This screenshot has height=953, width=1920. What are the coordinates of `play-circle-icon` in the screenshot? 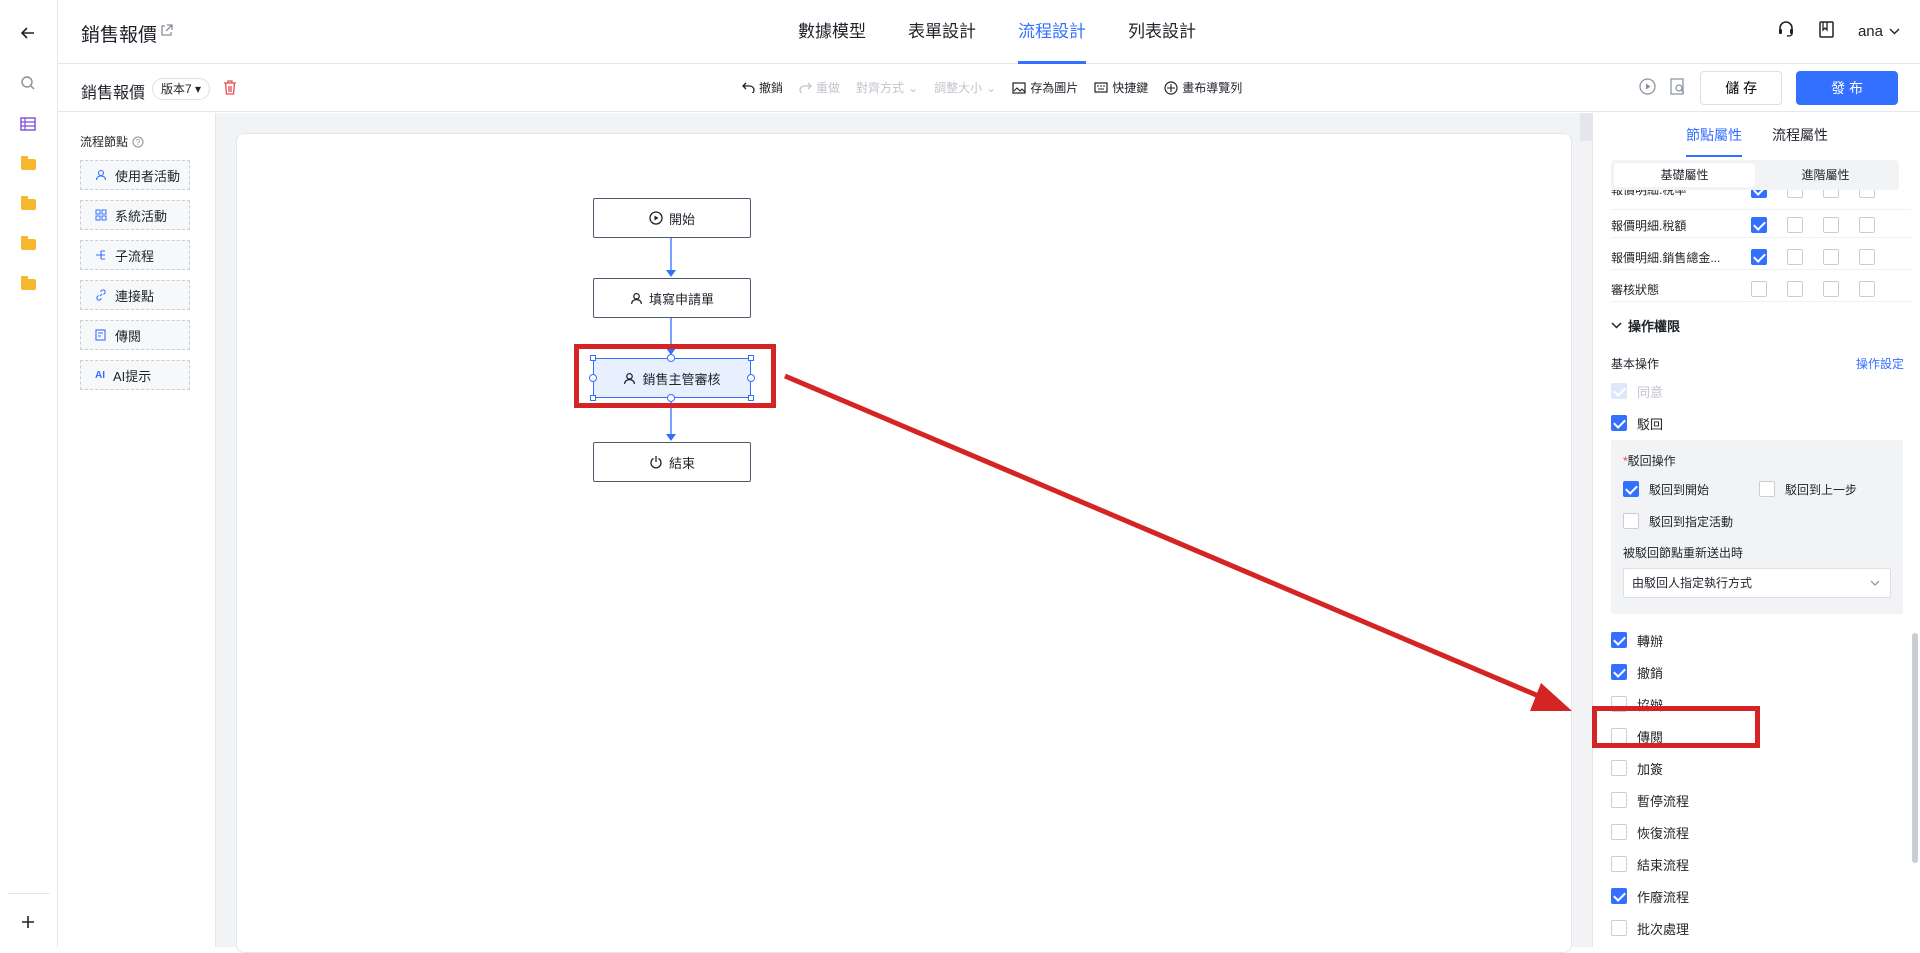 It's located at (656, 218).